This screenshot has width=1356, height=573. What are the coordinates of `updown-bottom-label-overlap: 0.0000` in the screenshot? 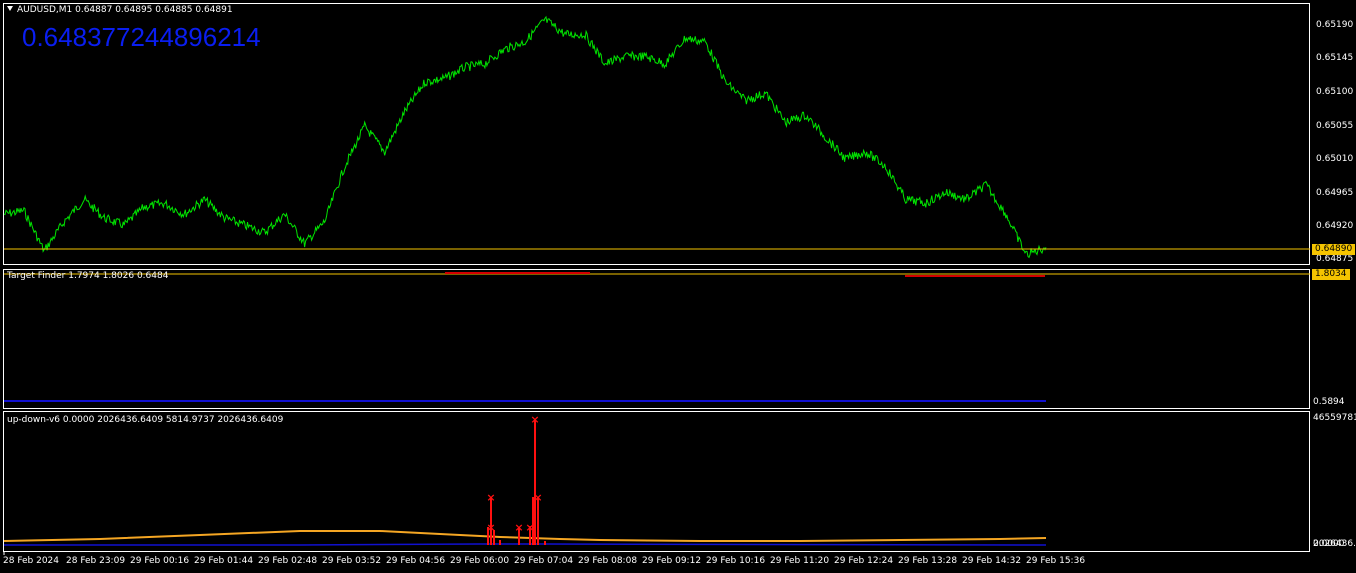 It's located at (1329, 544).